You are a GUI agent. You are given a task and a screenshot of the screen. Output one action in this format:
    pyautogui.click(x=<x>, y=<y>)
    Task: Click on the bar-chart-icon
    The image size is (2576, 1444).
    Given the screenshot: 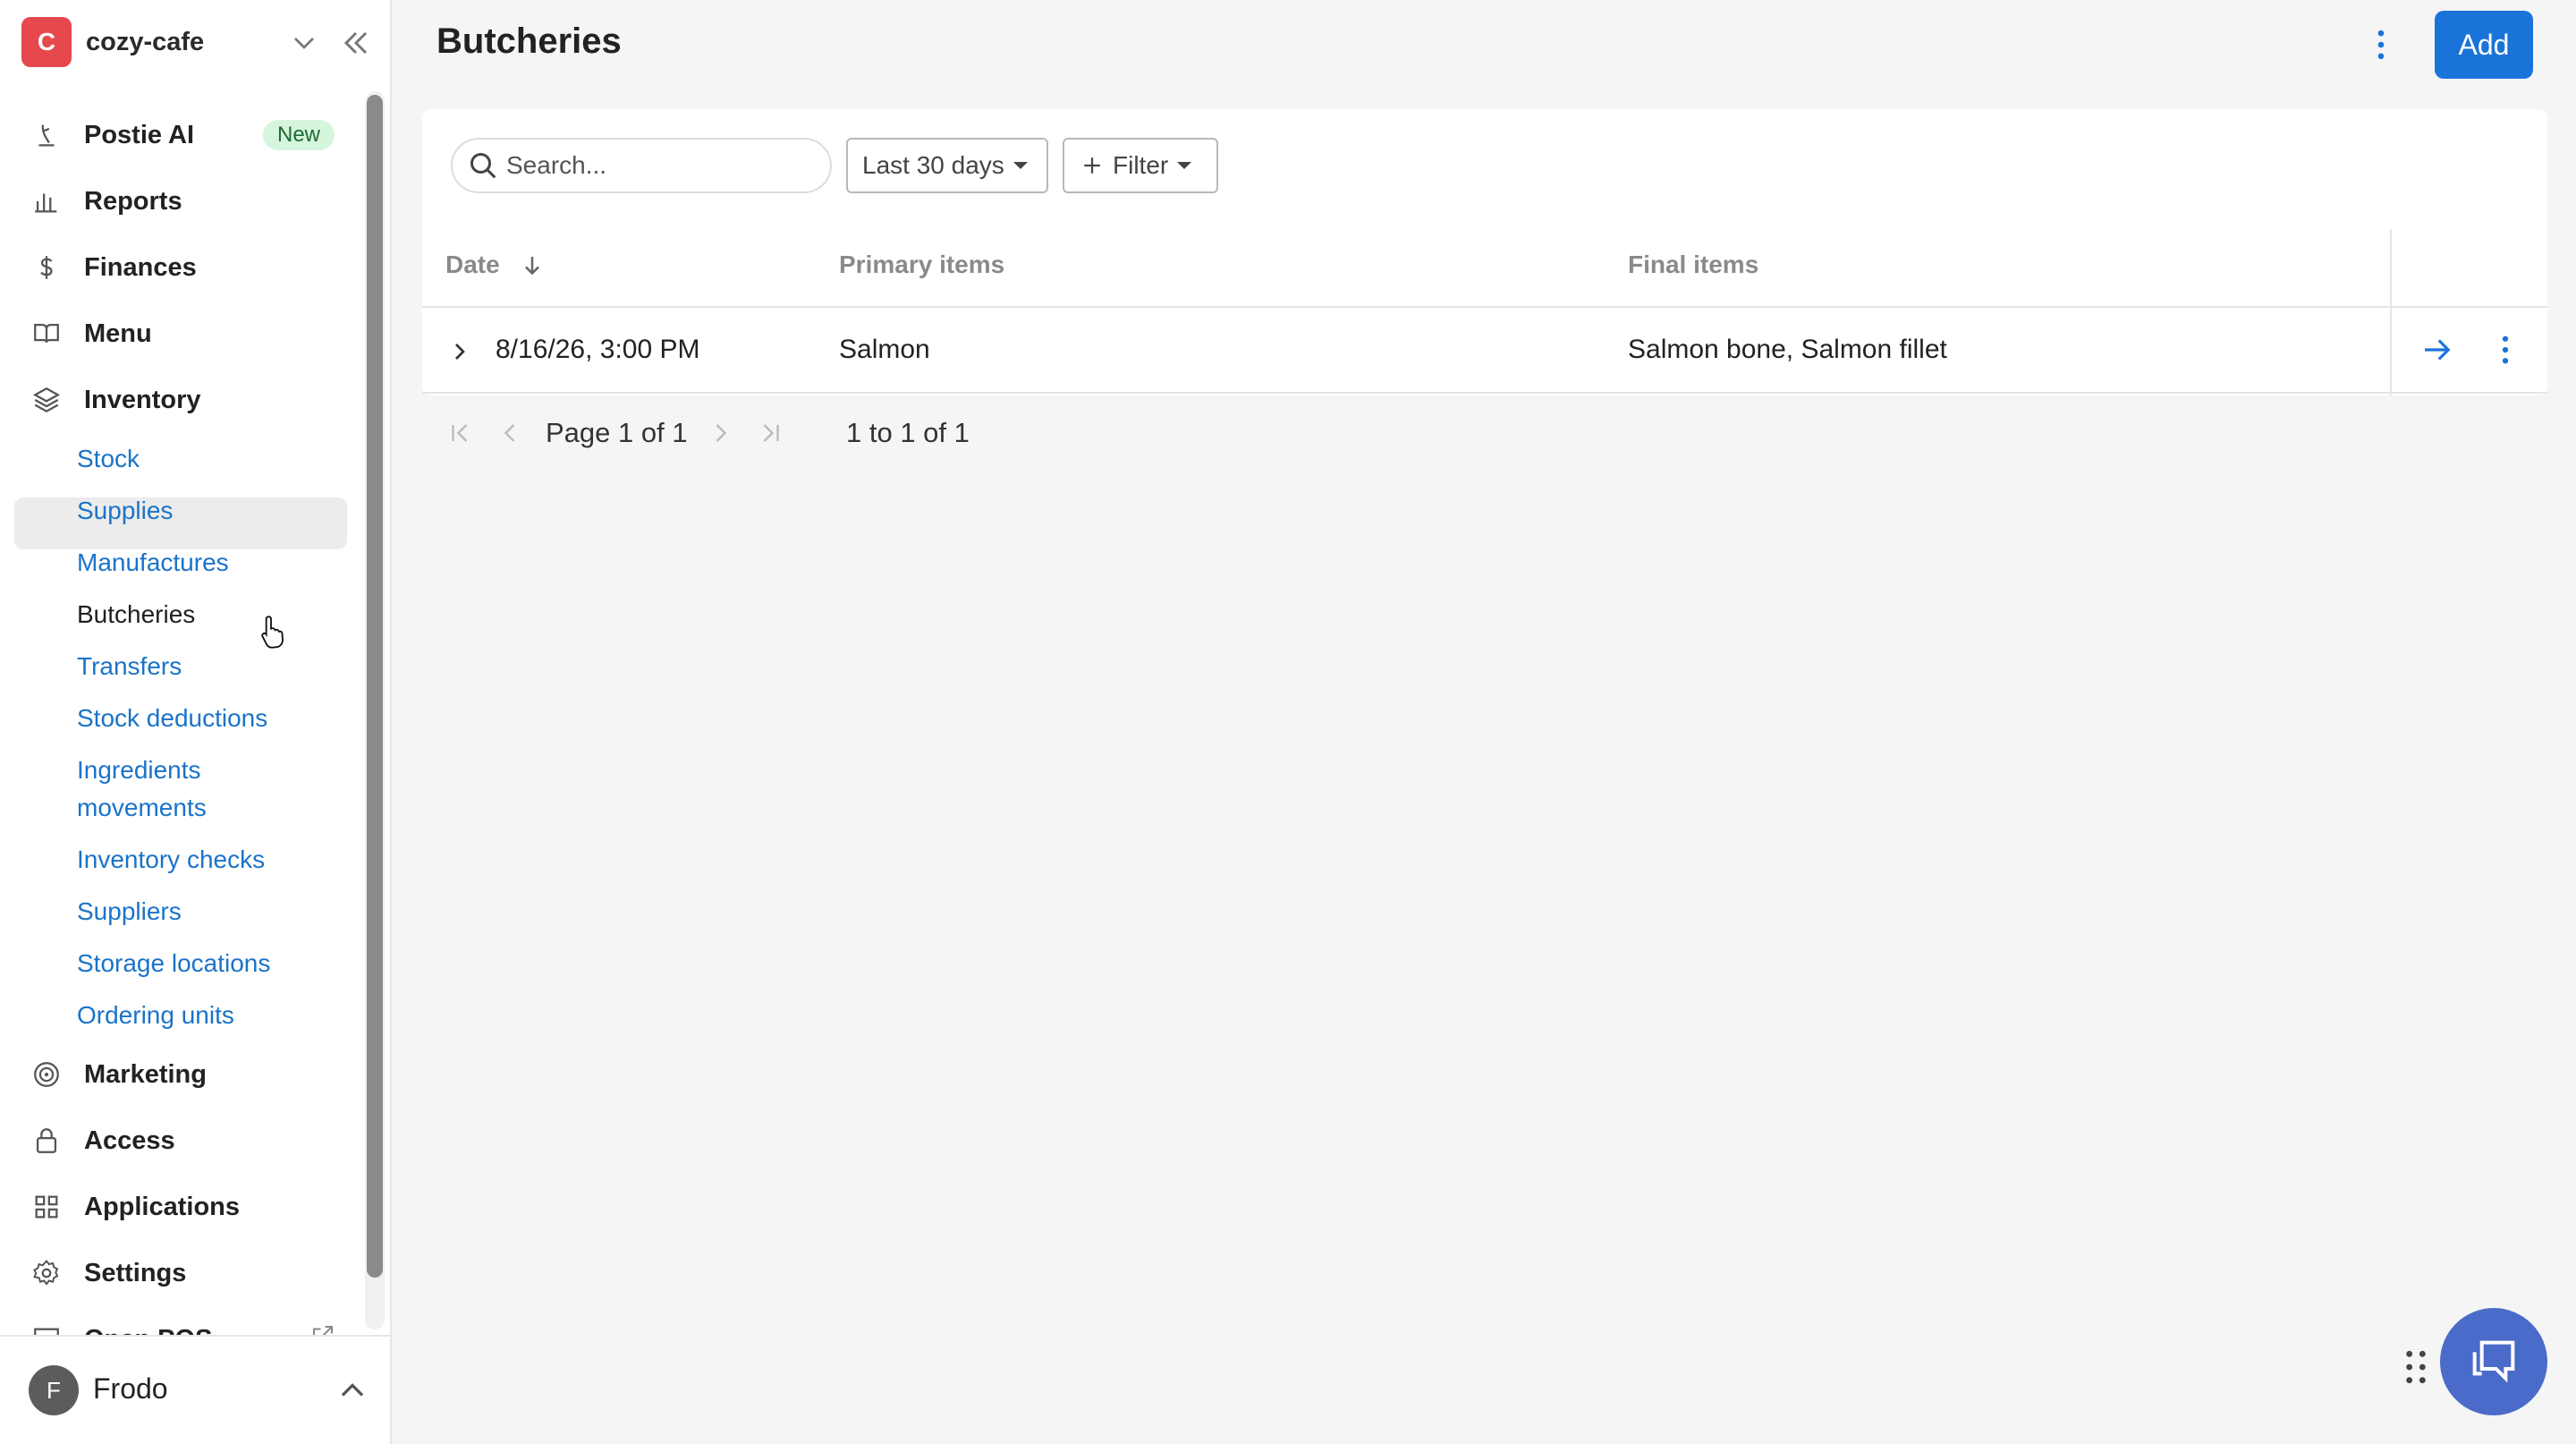 What is the action you would take?
    pyautogui.click(x=46, y=201)
    